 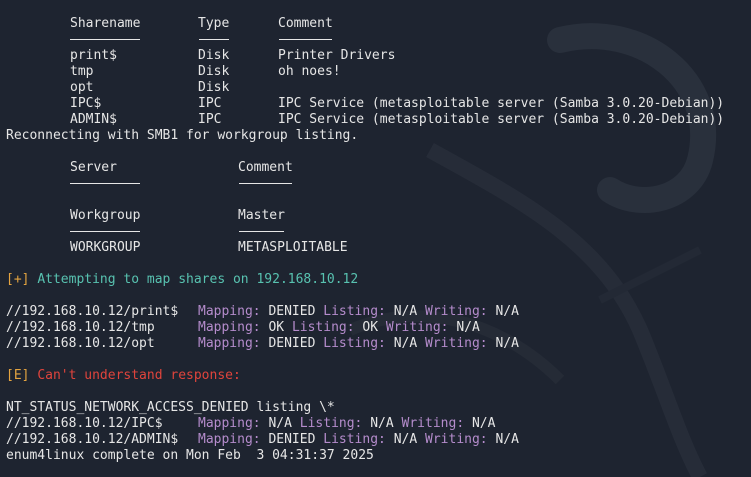 What do you see at coordinates (84, 423) in the screenshot?
I see `share-path: //192.168.10.12/IPC$` at bounding box center [84, 423].